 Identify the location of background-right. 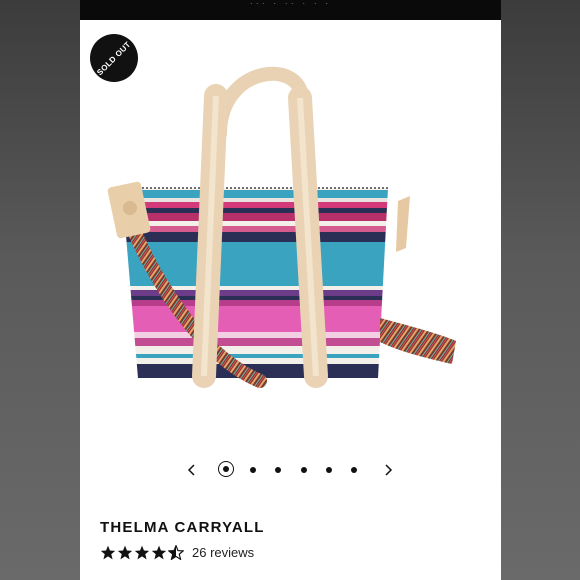
(540, 290).